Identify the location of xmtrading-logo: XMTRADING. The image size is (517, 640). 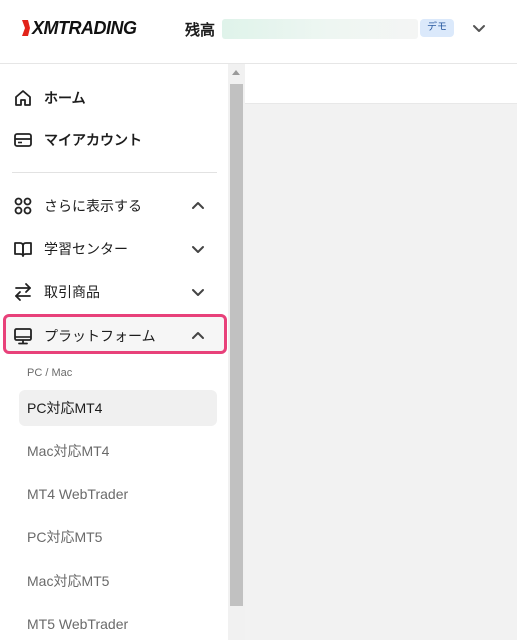
(78, 28).